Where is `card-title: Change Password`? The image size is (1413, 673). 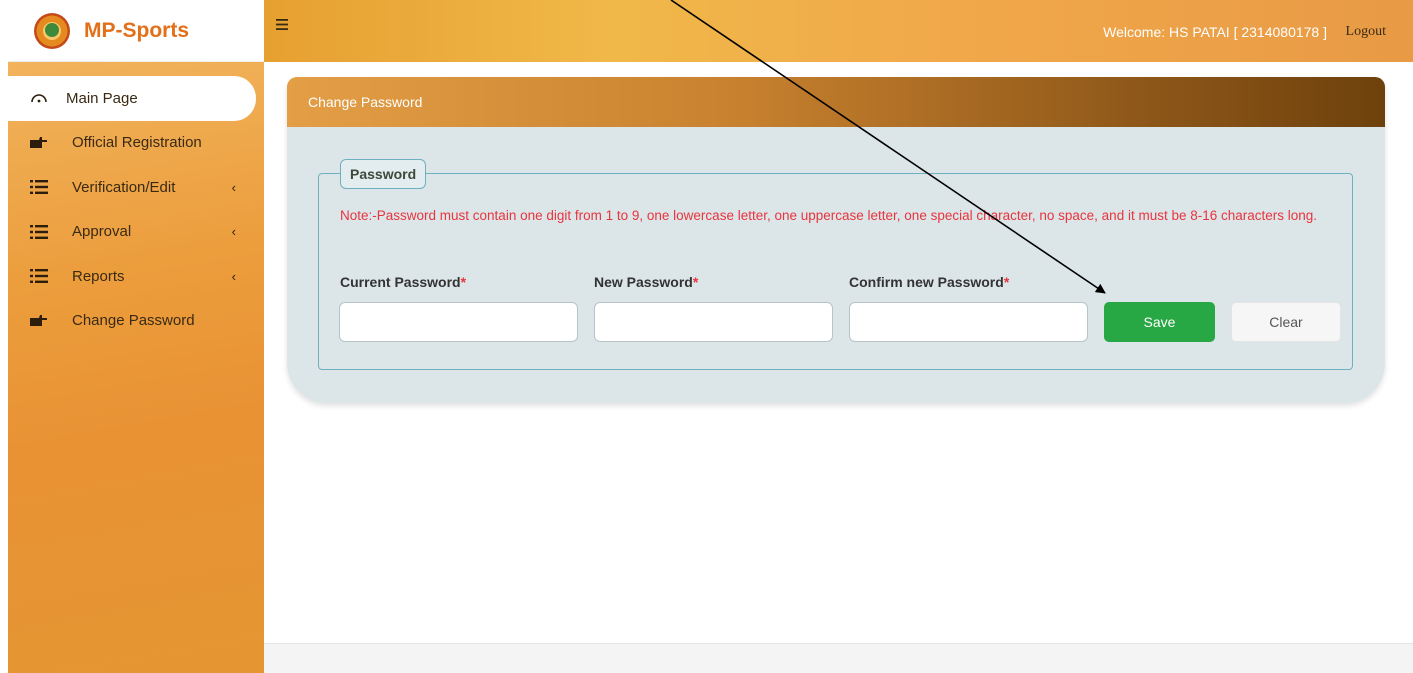
card-title: Change Password is located at coordinates (836, 102).